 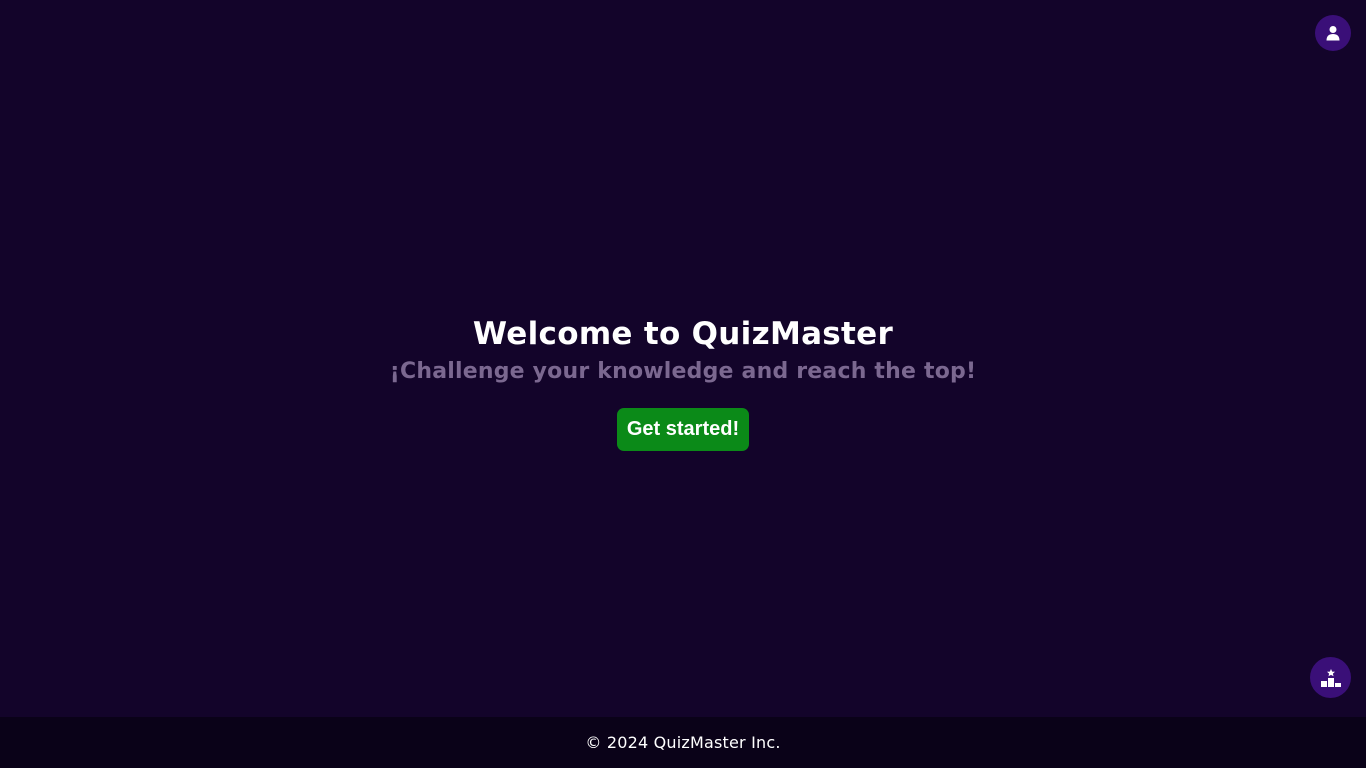 I want to click on user-icon, so click(x=1333, y=33).